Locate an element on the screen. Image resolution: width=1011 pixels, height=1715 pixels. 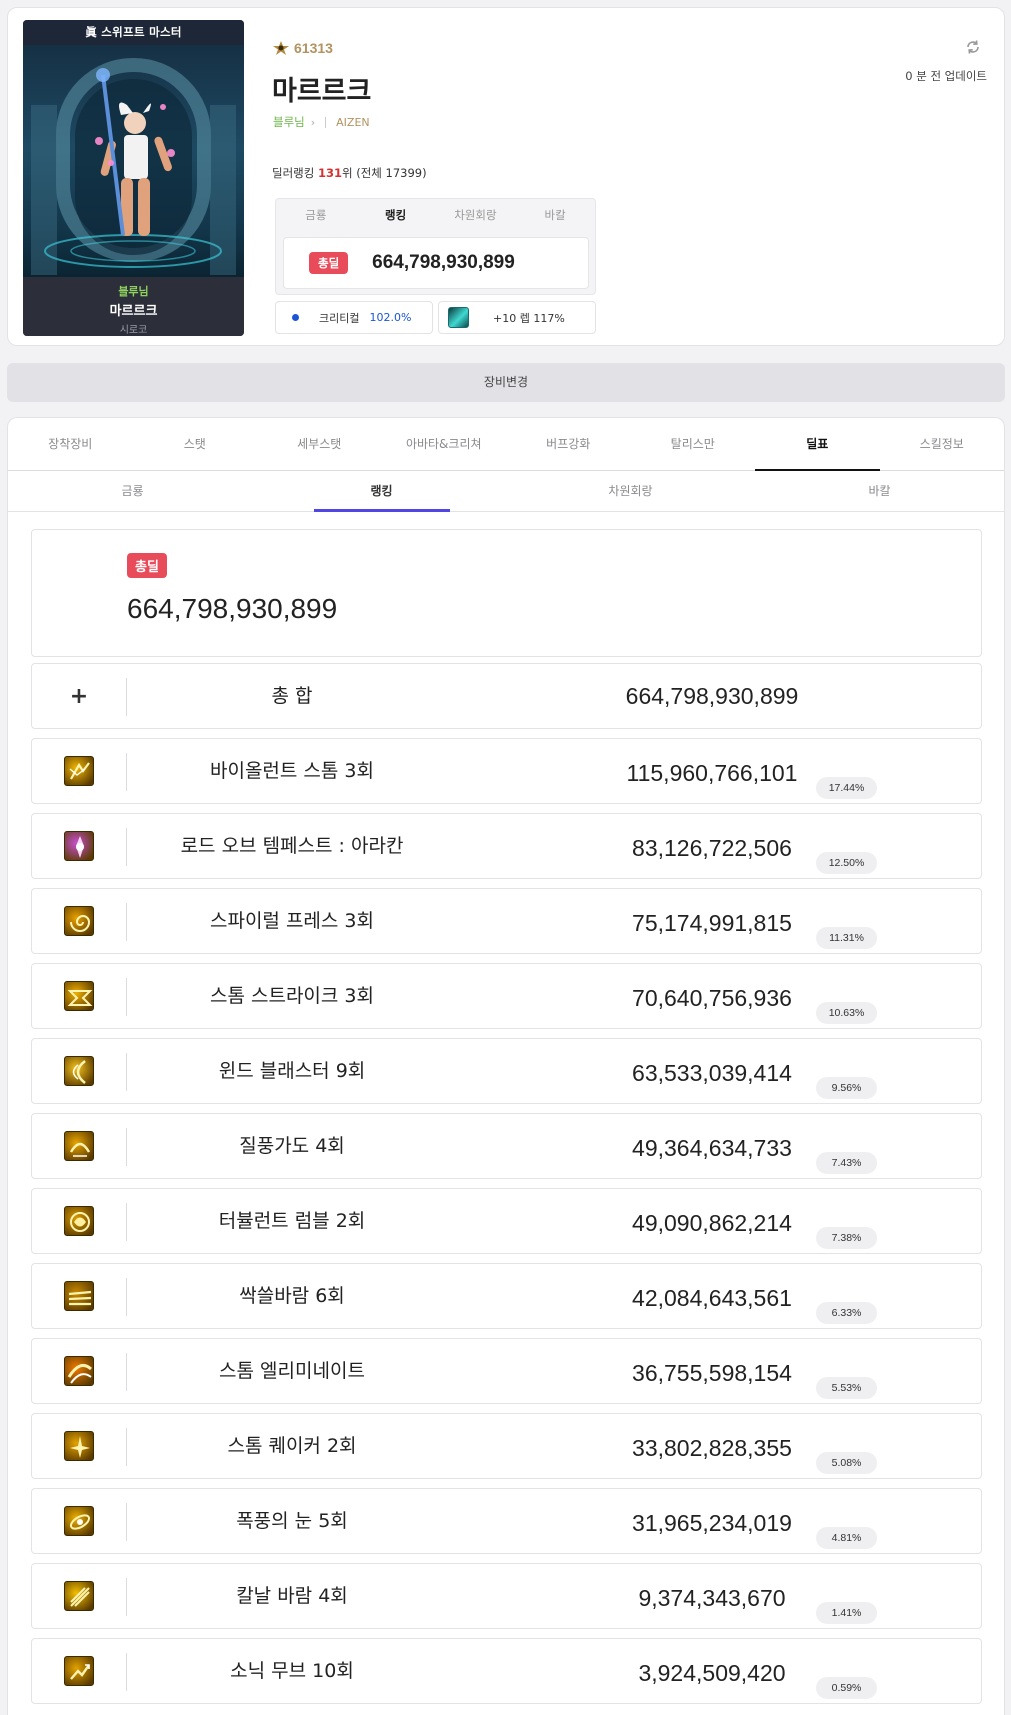
sonic-move-icon is located at coordinates (79, 1671).